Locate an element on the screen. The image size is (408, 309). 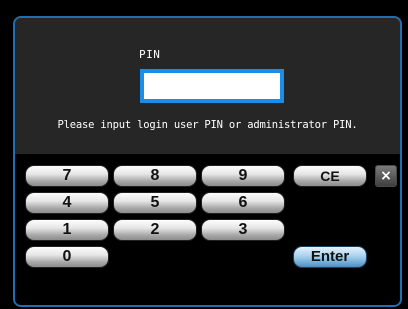
key-8: 8 is located at coordinates (155, 176).